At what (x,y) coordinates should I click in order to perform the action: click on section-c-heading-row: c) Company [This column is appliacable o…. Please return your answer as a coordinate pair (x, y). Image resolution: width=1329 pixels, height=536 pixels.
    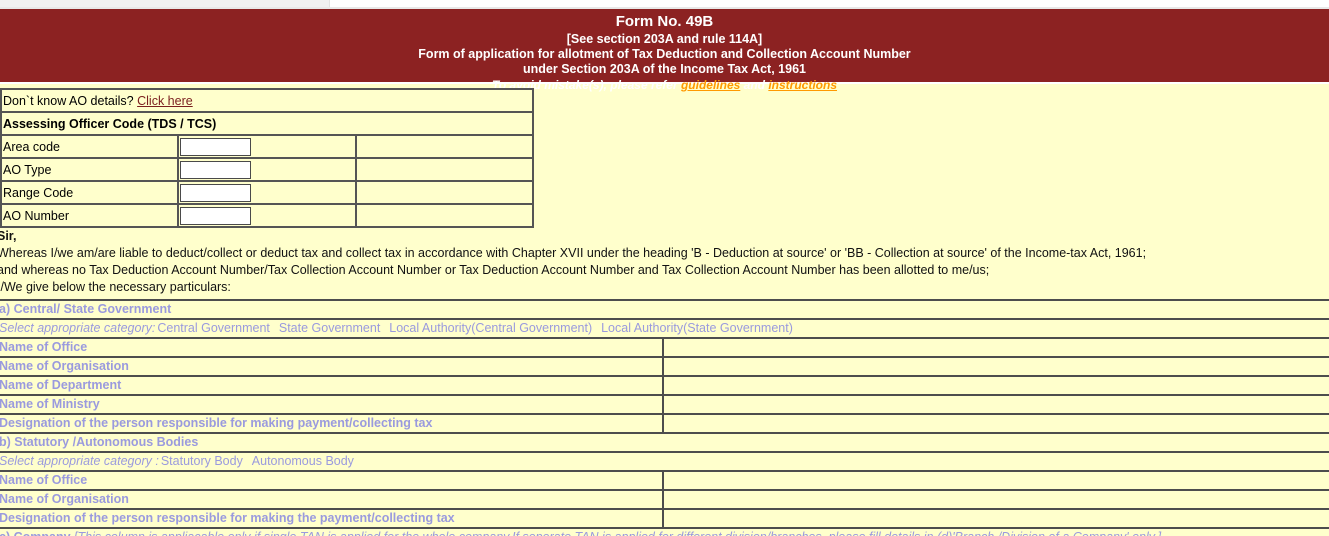
    Looking at the image, I should click on (664, 531).